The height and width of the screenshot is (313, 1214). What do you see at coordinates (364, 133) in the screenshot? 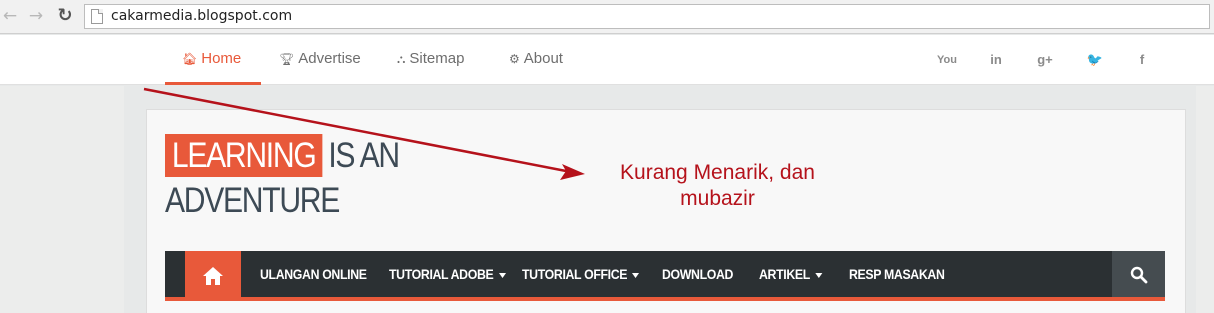
I see `annotation-arrow` at bounding box center [364, 133].